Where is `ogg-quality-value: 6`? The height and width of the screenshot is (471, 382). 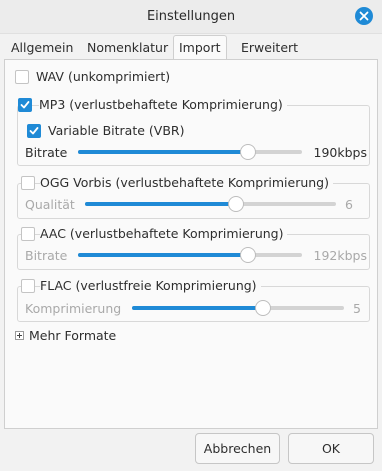
ogg-quality-value: 6 is located at coordinates (349, 204).